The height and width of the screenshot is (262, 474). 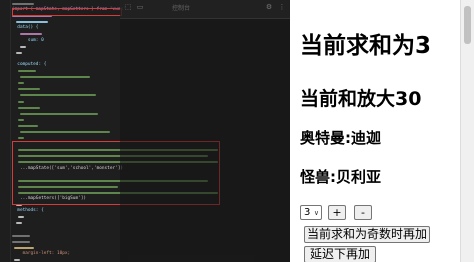 What do you see at coordinates (181, 7) in the screenshot?
I see `tab-console: 控制台` at bounding box center [181, 7].